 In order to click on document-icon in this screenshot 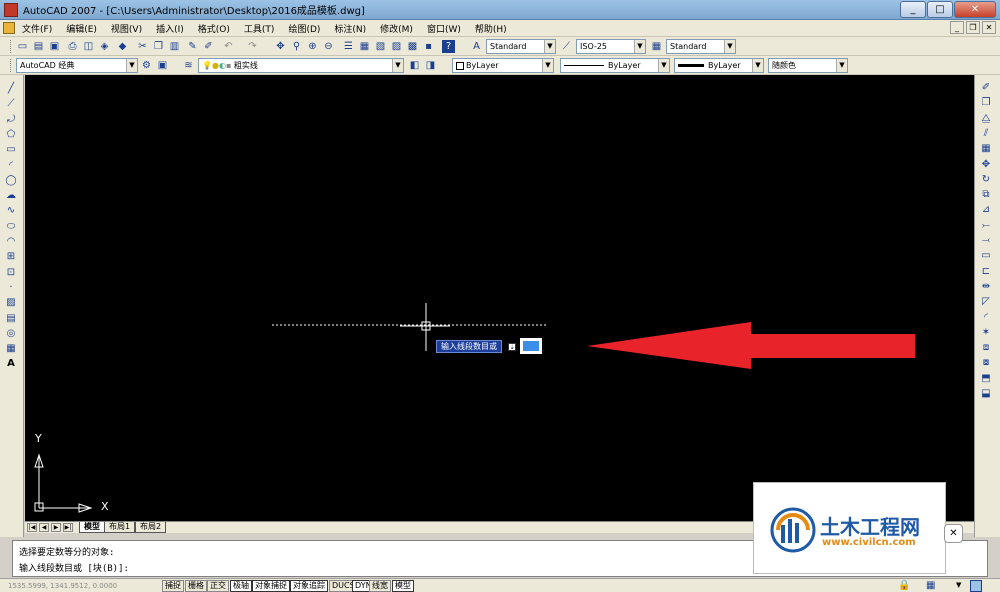, I will do `click(9, 28)`.